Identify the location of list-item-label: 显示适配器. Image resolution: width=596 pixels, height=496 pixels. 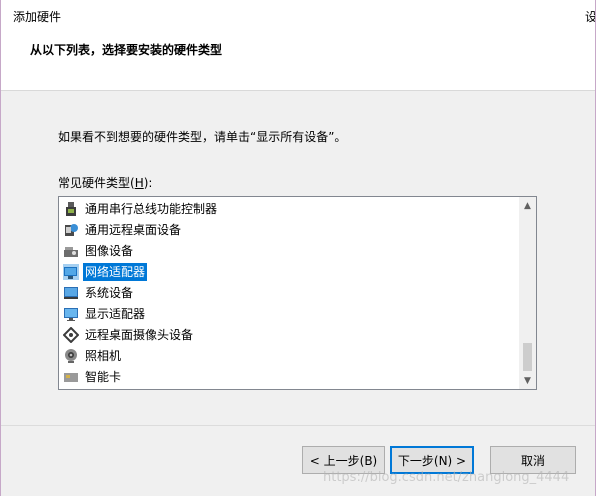
(115, 314).